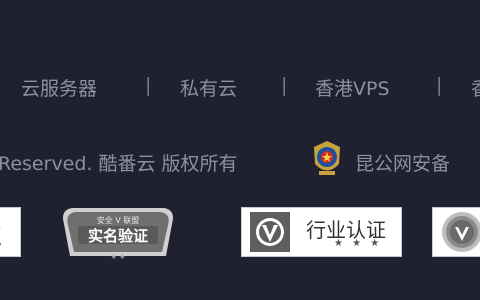  I want to click on seal-badge, so click(456, 232).